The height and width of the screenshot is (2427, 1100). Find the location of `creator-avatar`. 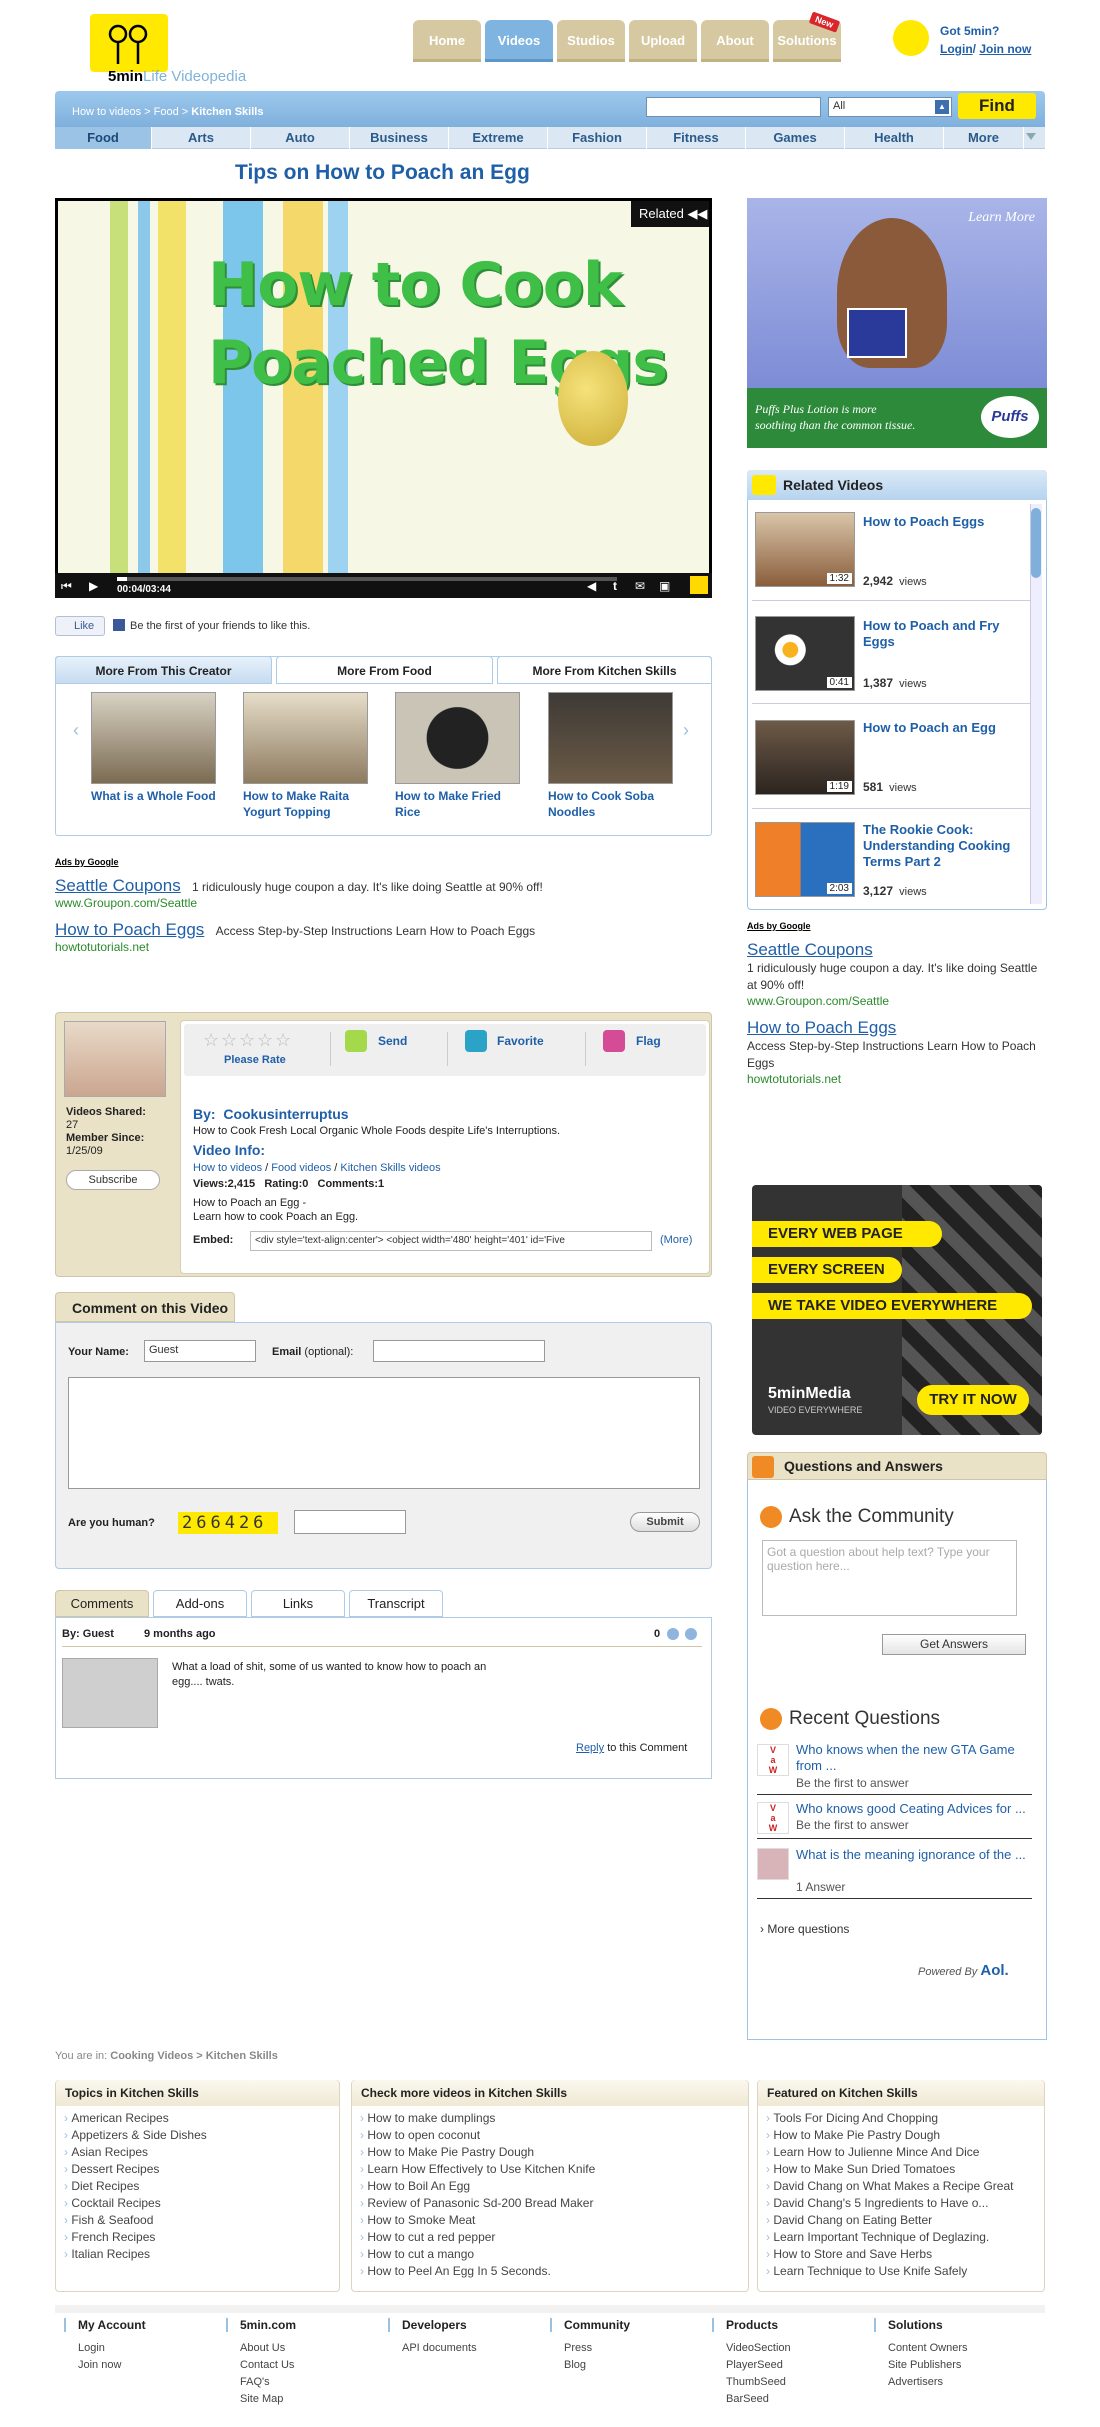

creator-avatar is located at coordinates (115, 1059).